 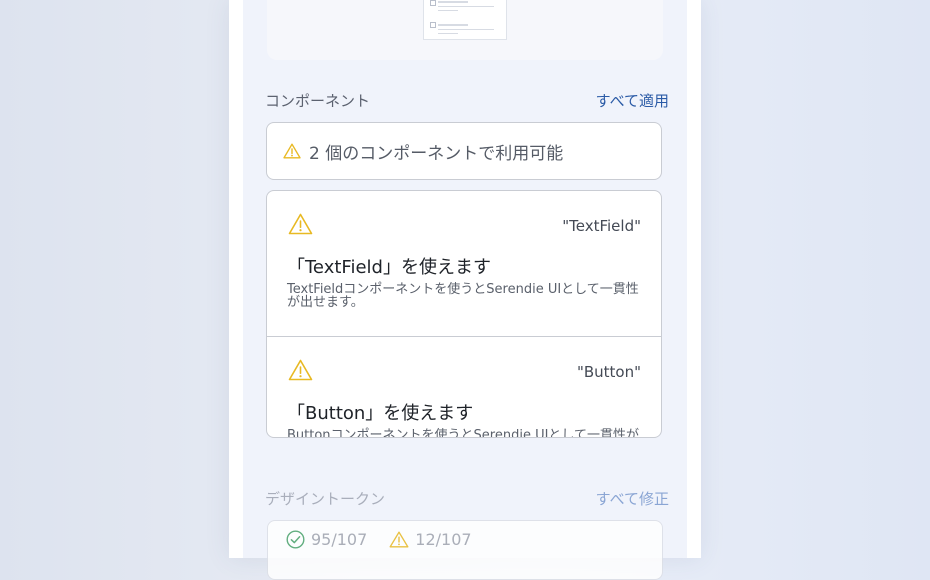 I want to click on component-tag: "Button", so click(x=608, y=372).